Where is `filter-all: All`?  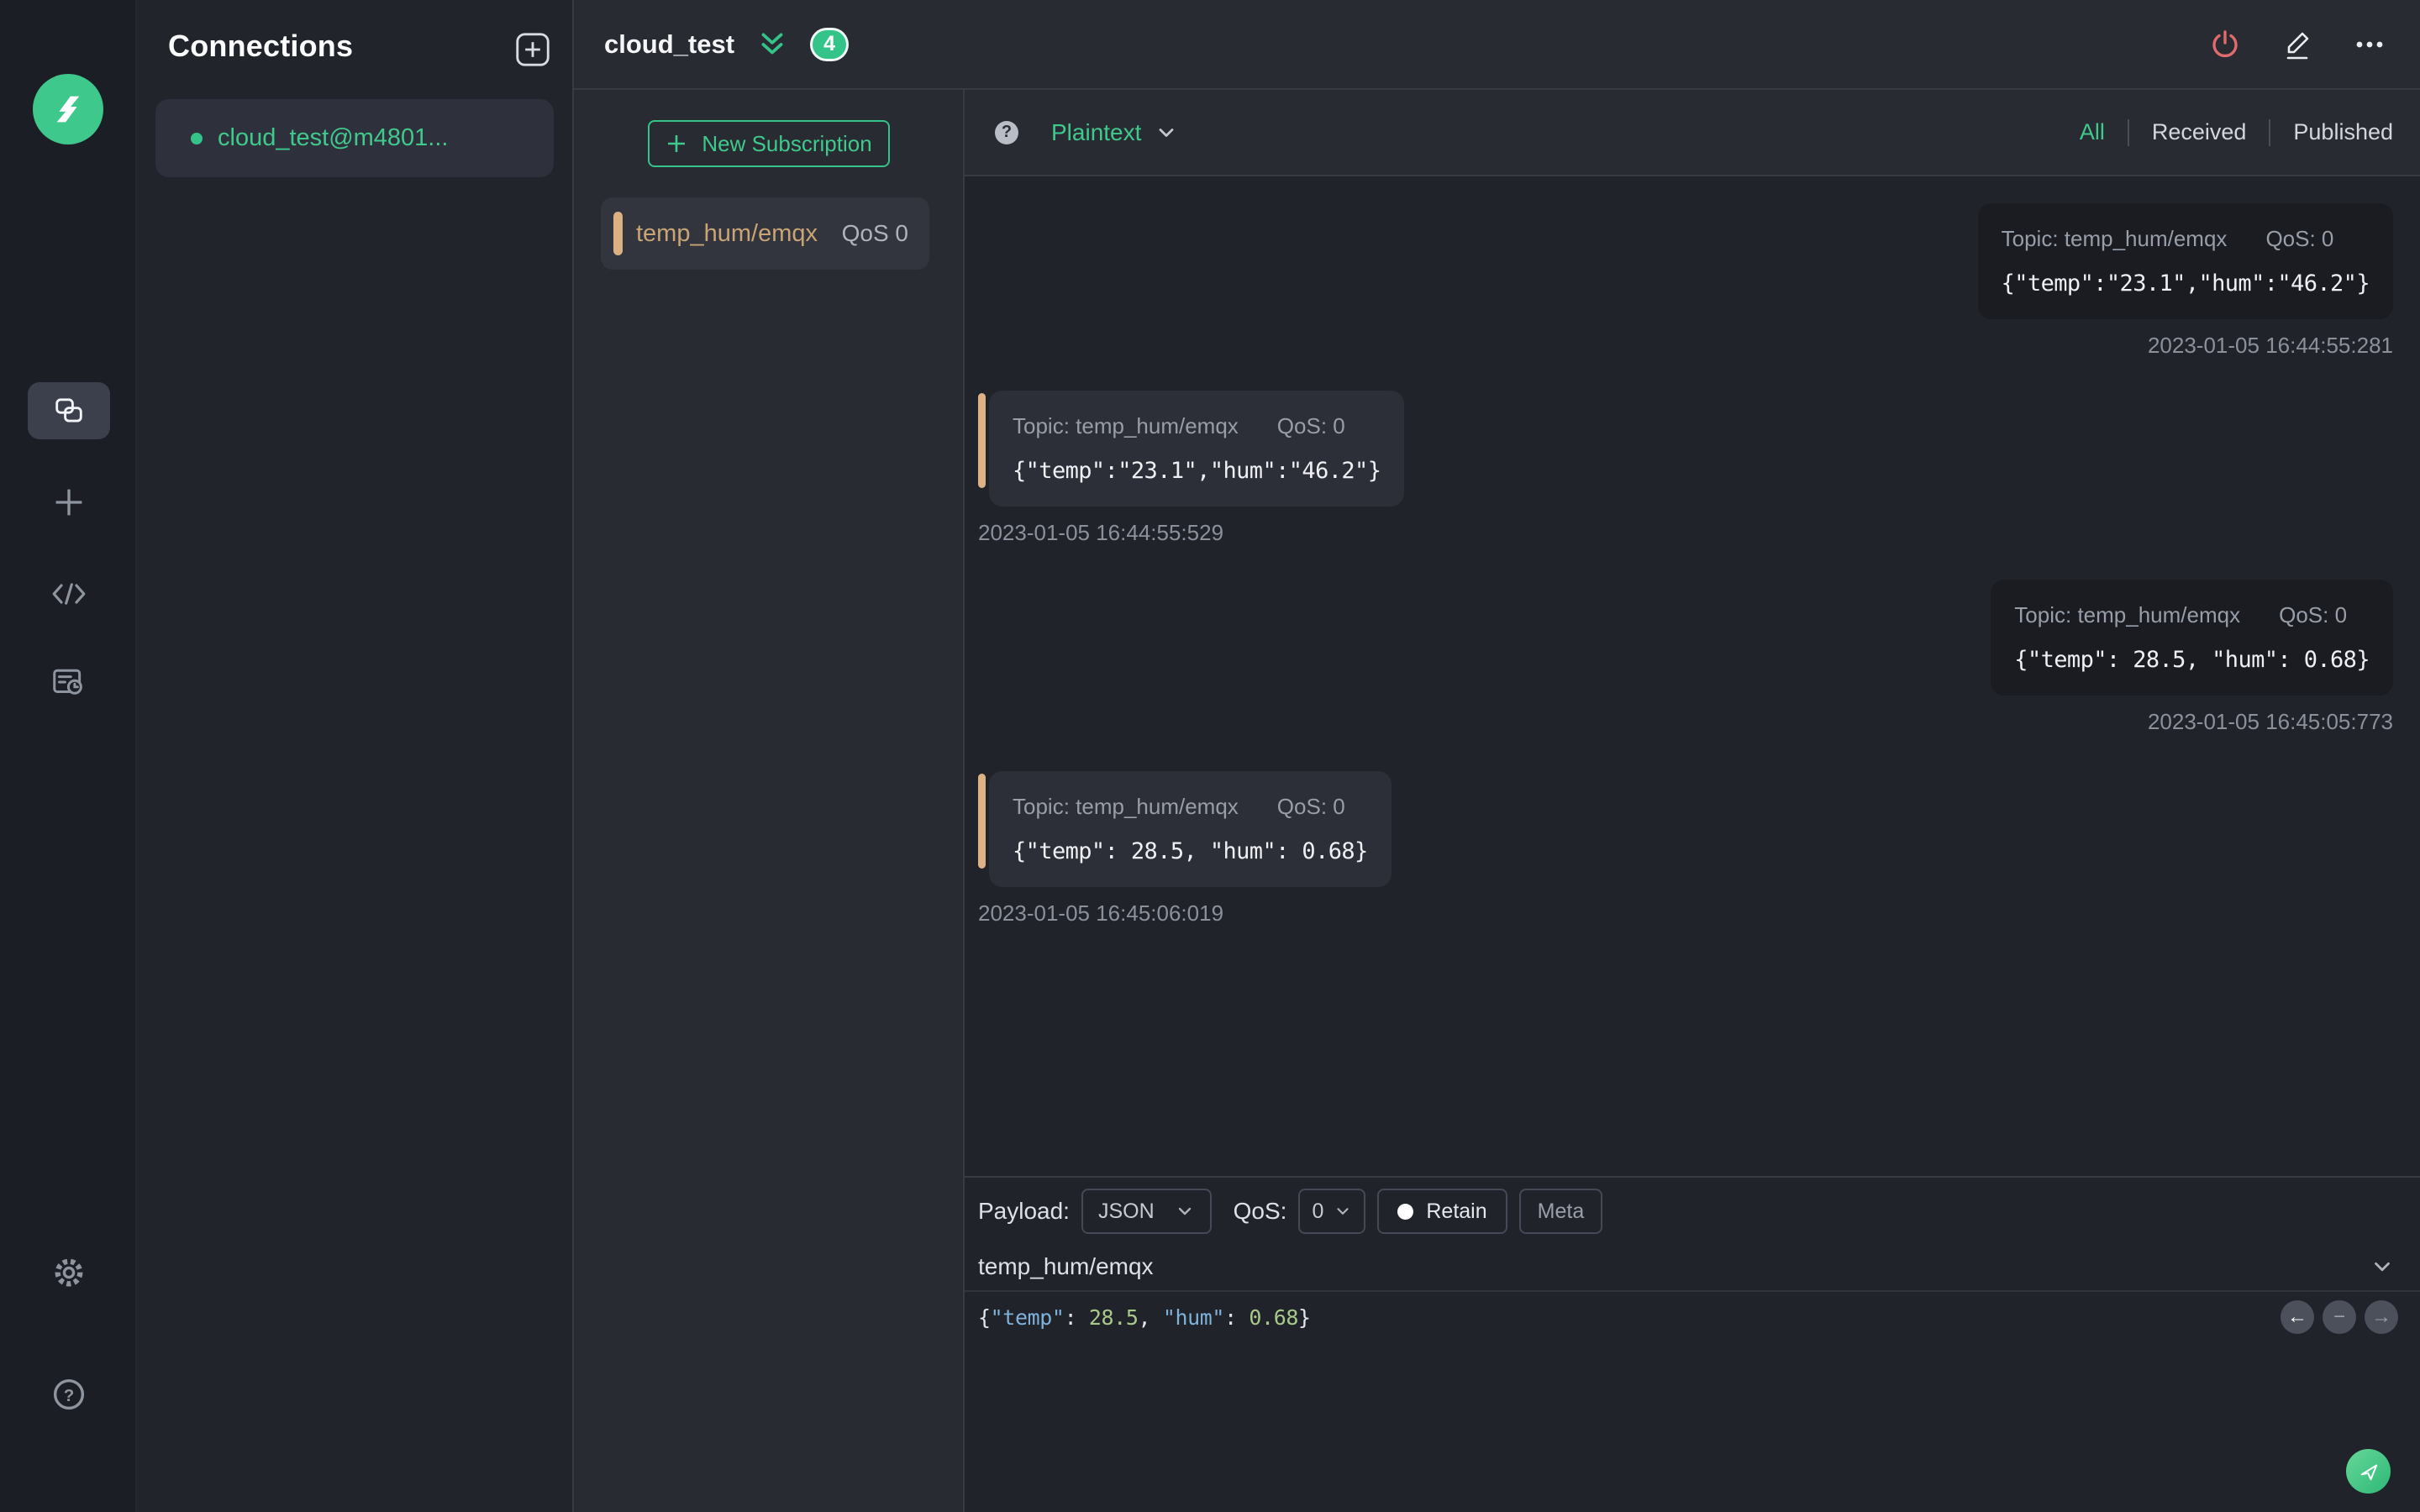 filter-all: All is located at coordinates (2092, 132).